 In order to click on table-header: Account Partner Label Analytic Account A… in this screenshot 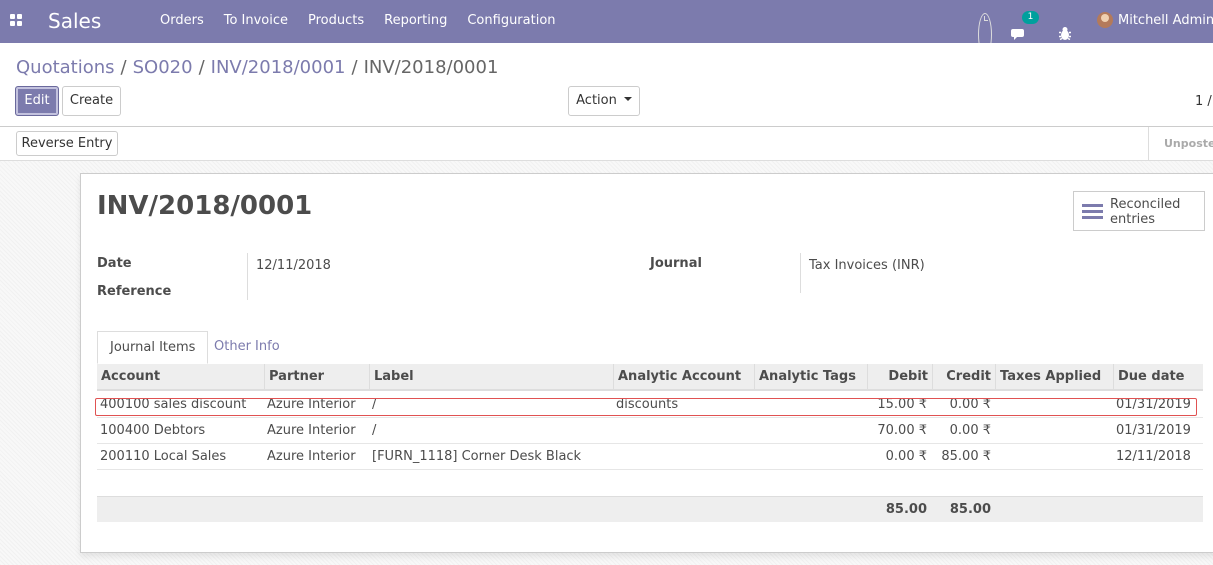, I will do `click(650, 377)`.